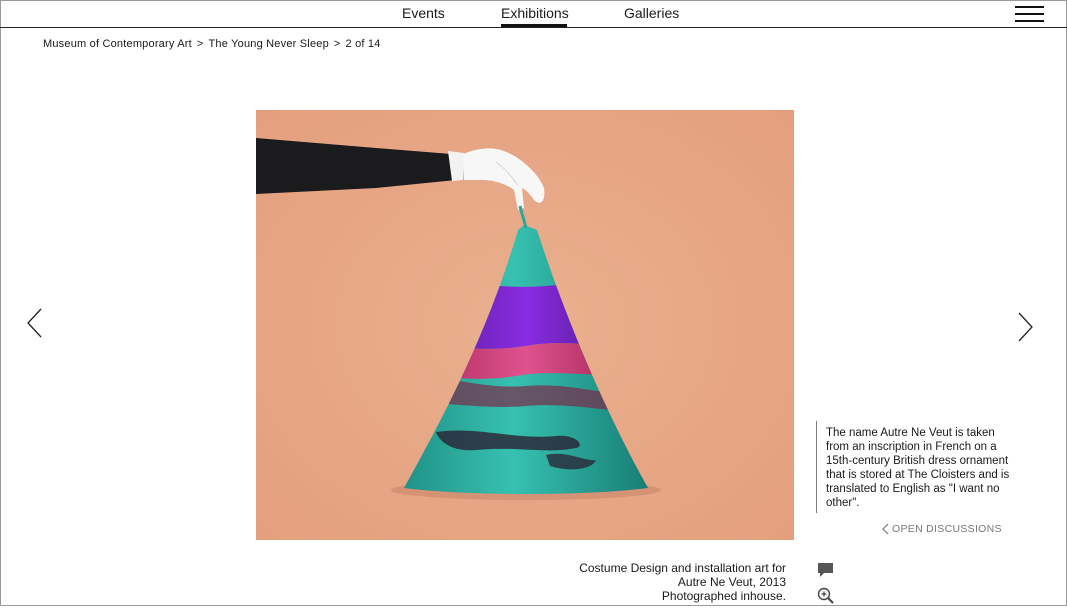 This screenshot has height=610, width=1067. Describe the element at coordinates (825, 570) in the screenshot. I see `comment-icon` at that location.